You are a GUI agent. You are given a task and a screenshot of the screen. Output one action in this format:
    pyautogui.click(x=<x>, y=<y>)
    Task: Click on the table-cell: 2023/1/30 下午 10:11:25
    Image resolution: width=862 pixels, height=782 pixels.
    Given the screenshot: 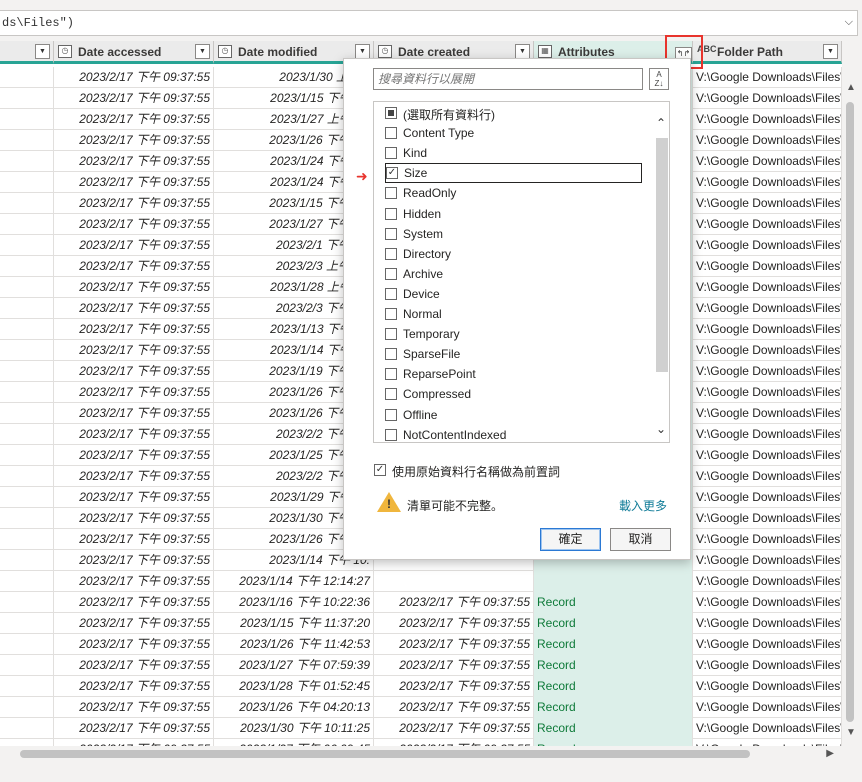 What is the action you would take?
    pyautogui.click(x=294, y=728)
    